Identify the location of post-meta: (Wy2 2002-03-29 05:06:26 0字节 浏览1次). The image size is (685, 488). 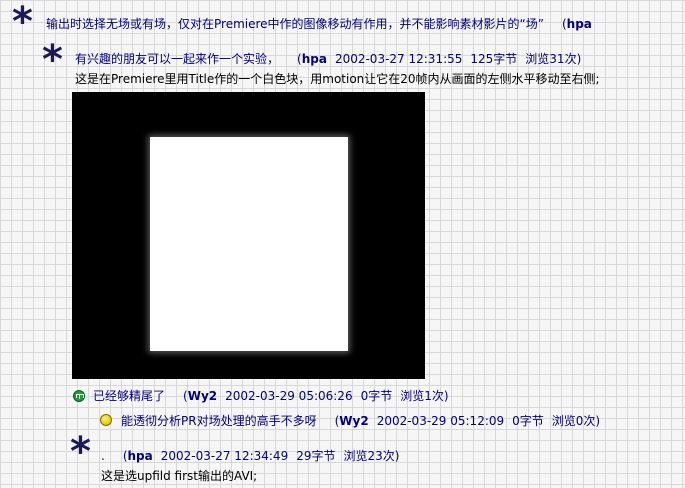
(311, 396).